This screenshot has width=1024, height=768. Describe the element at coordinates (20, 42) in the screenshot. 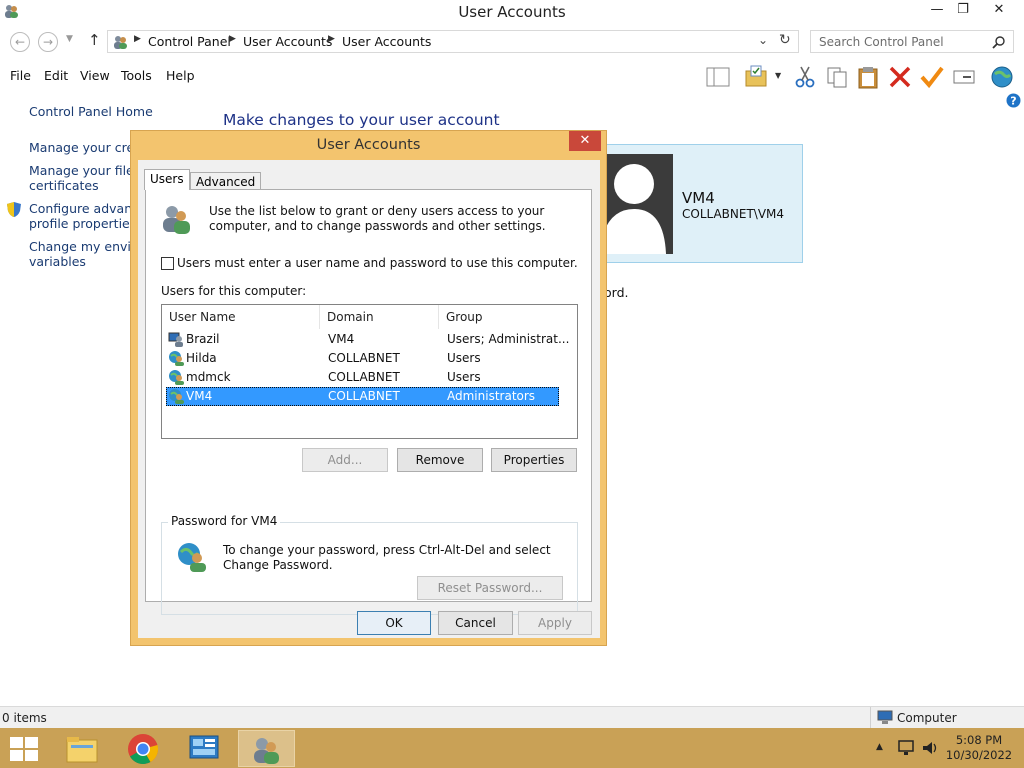

I see `back-button: ←` at that location.